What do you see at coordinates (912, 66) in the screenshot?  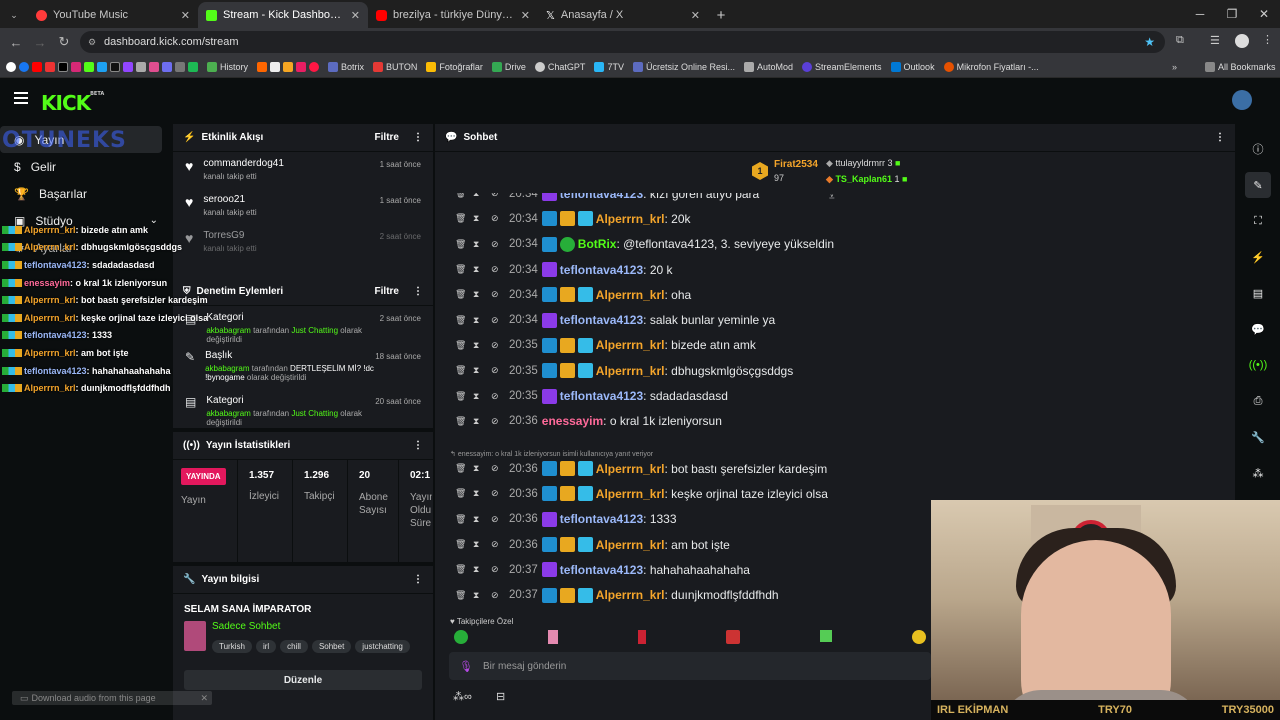 I see `bookmark-outlook: Outlook` at bounding box center [912, 66].